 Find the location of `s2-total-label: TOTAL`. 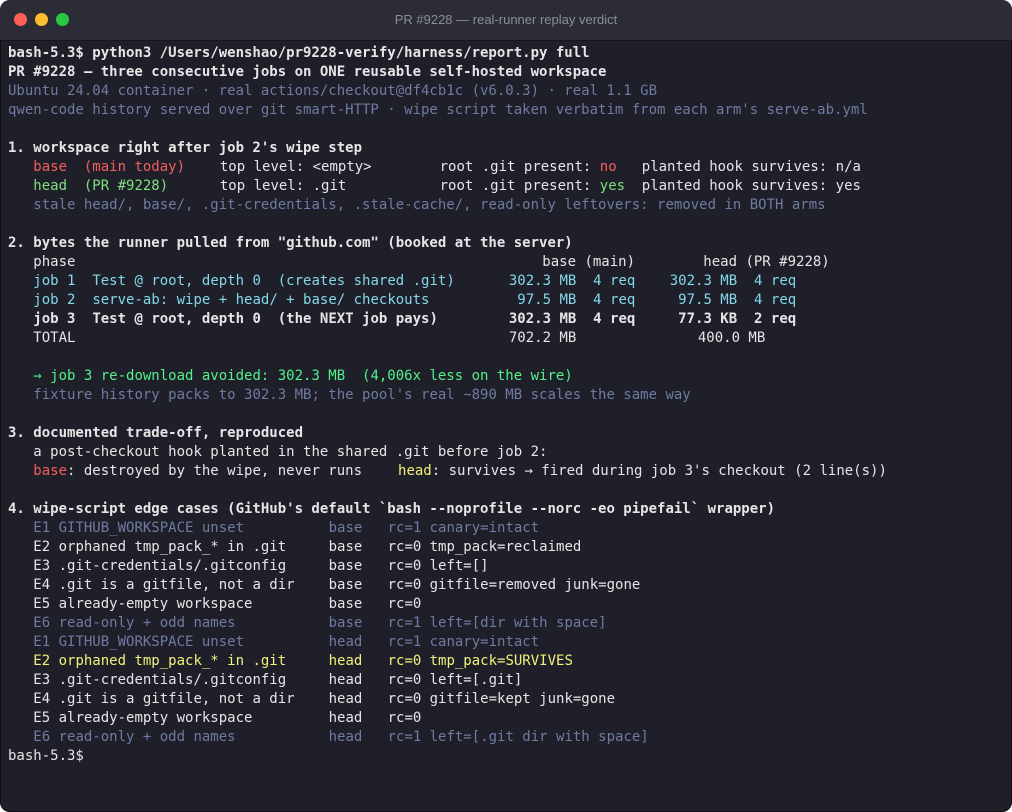

s2-total-label: TOTAL is located at coordinates (54, 338).